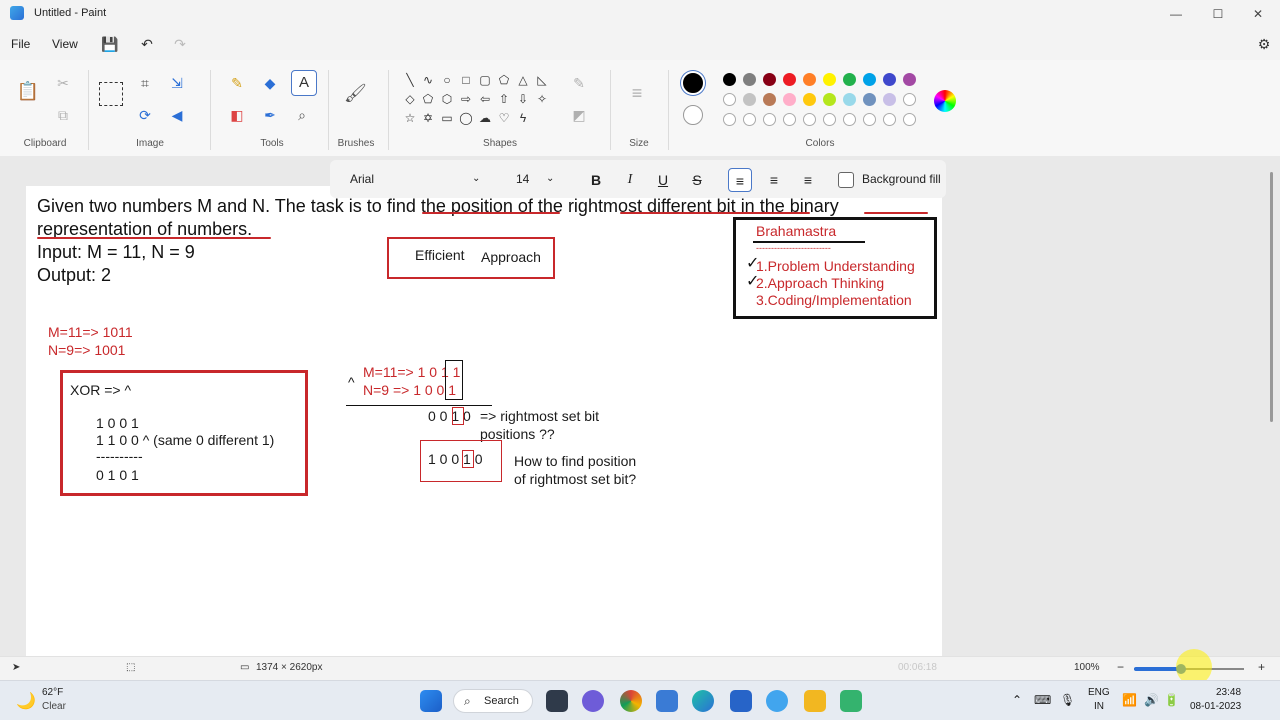 The width and height of the screenshot is (1280, 720). I want to click on language-primary: ENG, so click(1099, 692).